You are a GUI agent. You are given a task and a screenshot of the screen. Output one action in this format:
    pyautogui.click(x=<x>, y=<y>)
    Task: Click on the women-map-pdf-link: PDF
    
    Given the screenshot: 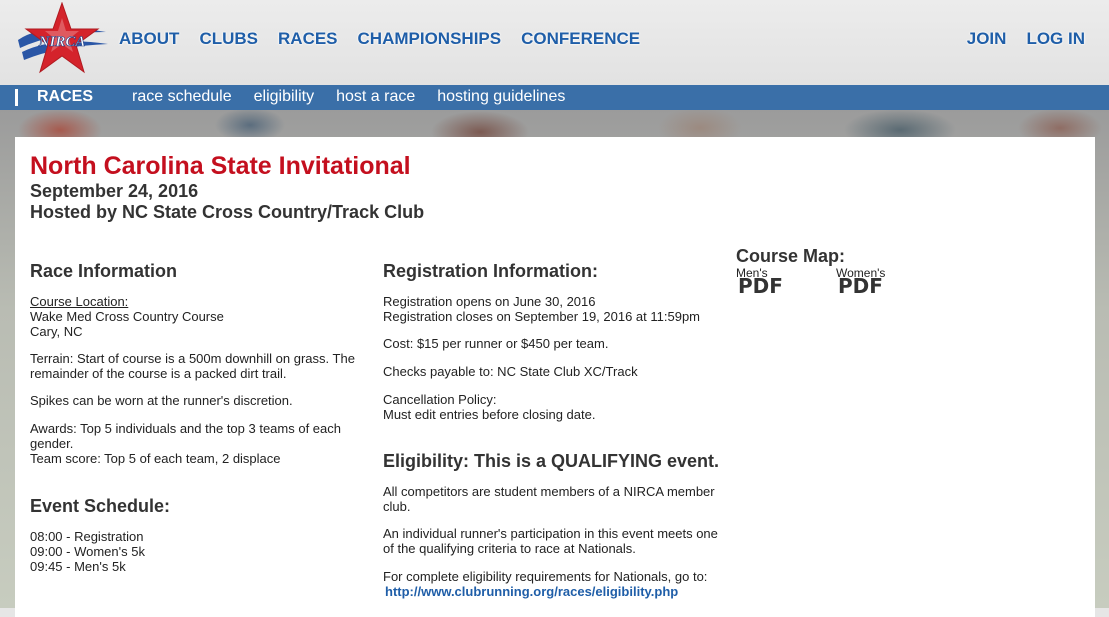 What is the action you would take?
    pyautogui.click(x=860, y=286)
    